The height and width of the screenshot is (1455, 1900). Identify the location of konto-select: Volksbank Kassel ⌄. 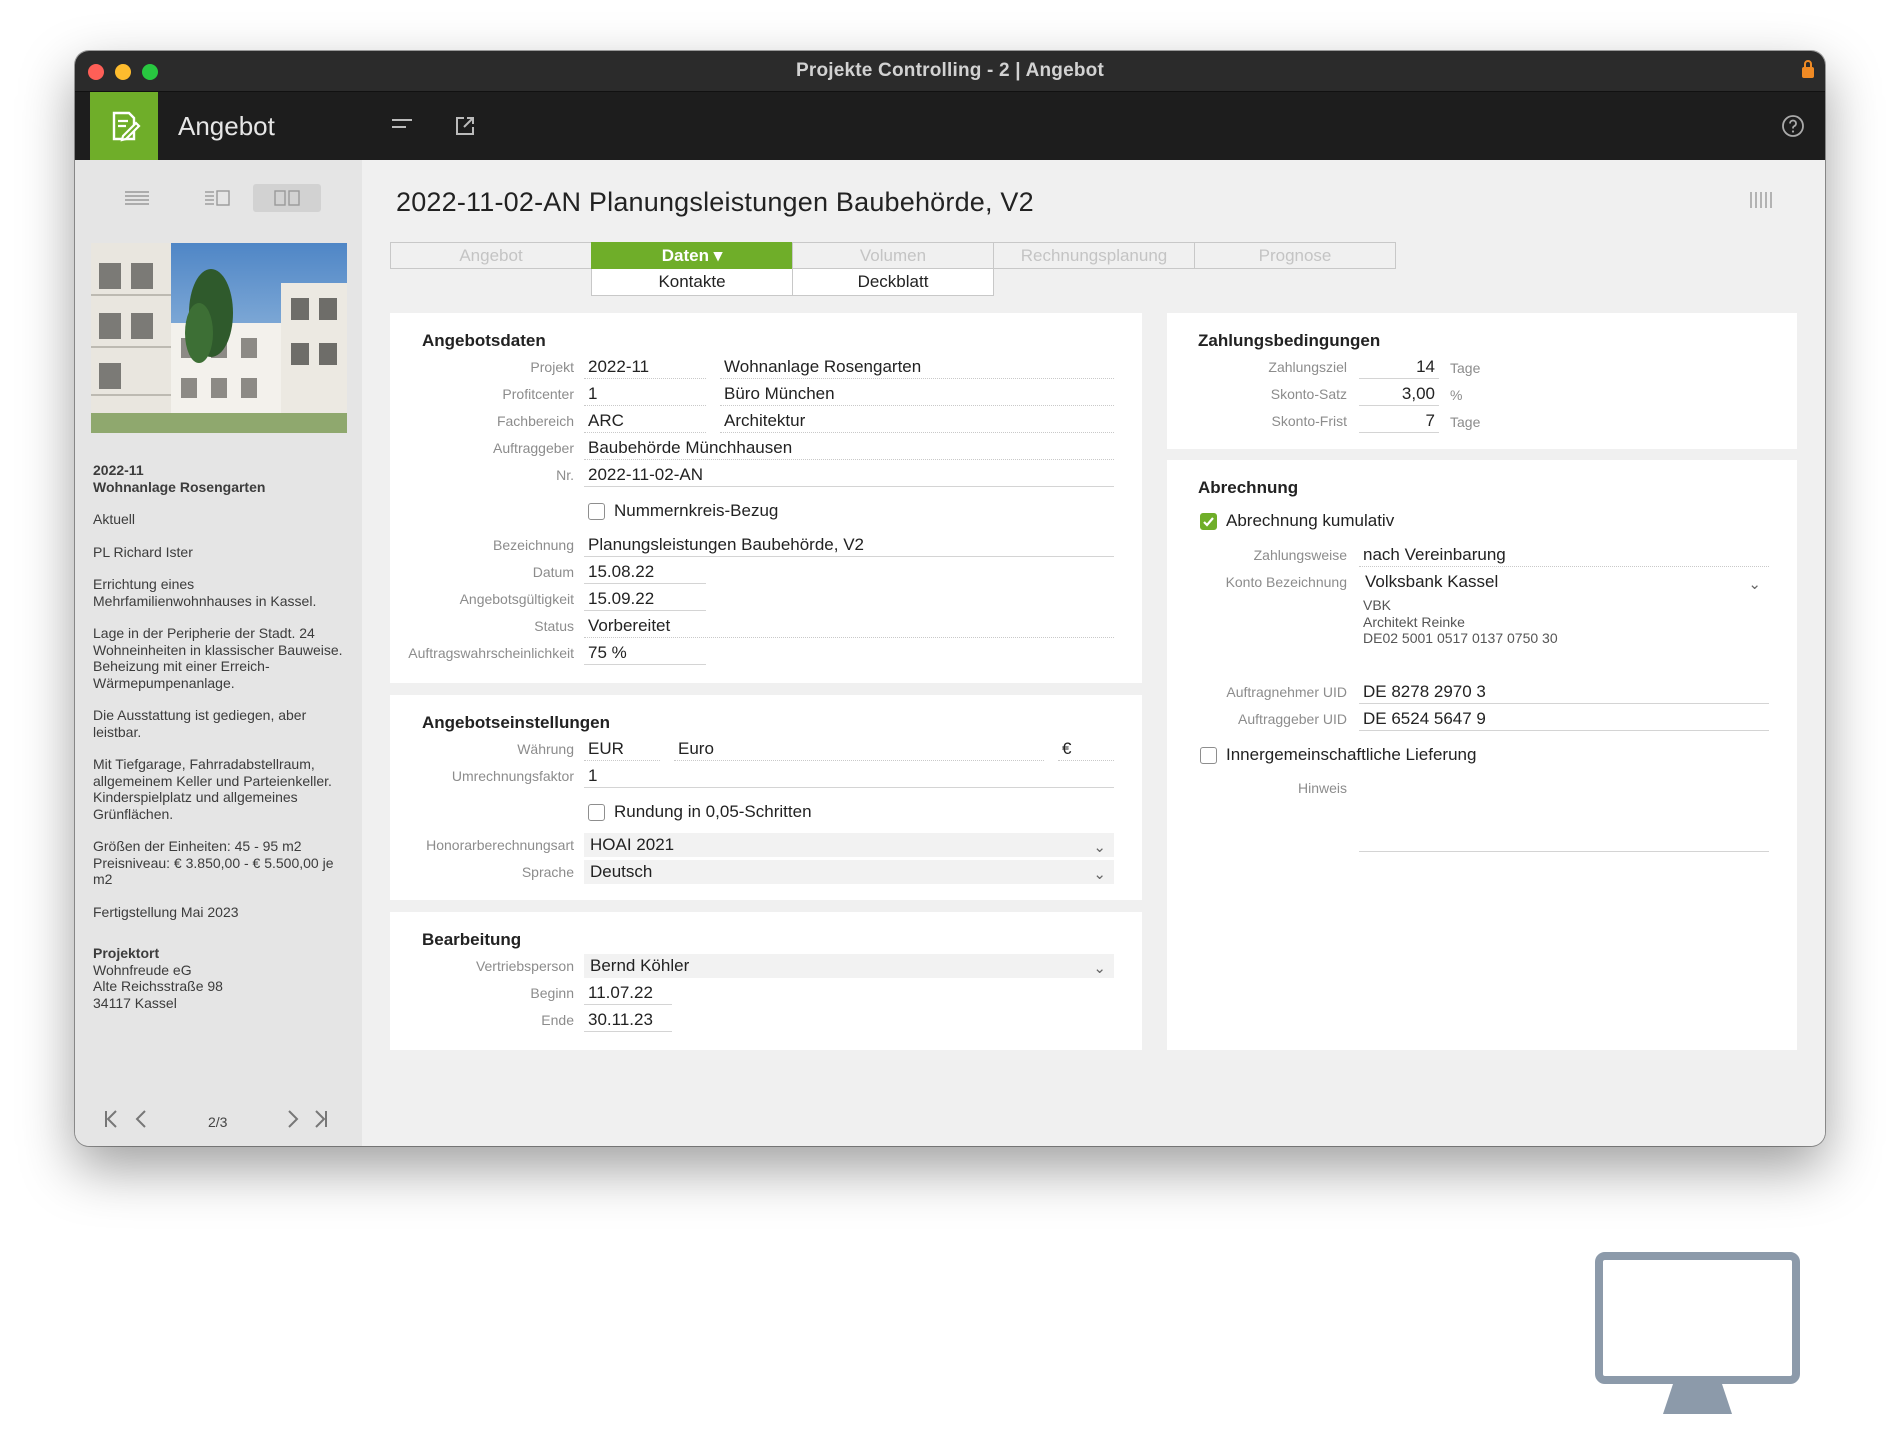
(1564, 582).